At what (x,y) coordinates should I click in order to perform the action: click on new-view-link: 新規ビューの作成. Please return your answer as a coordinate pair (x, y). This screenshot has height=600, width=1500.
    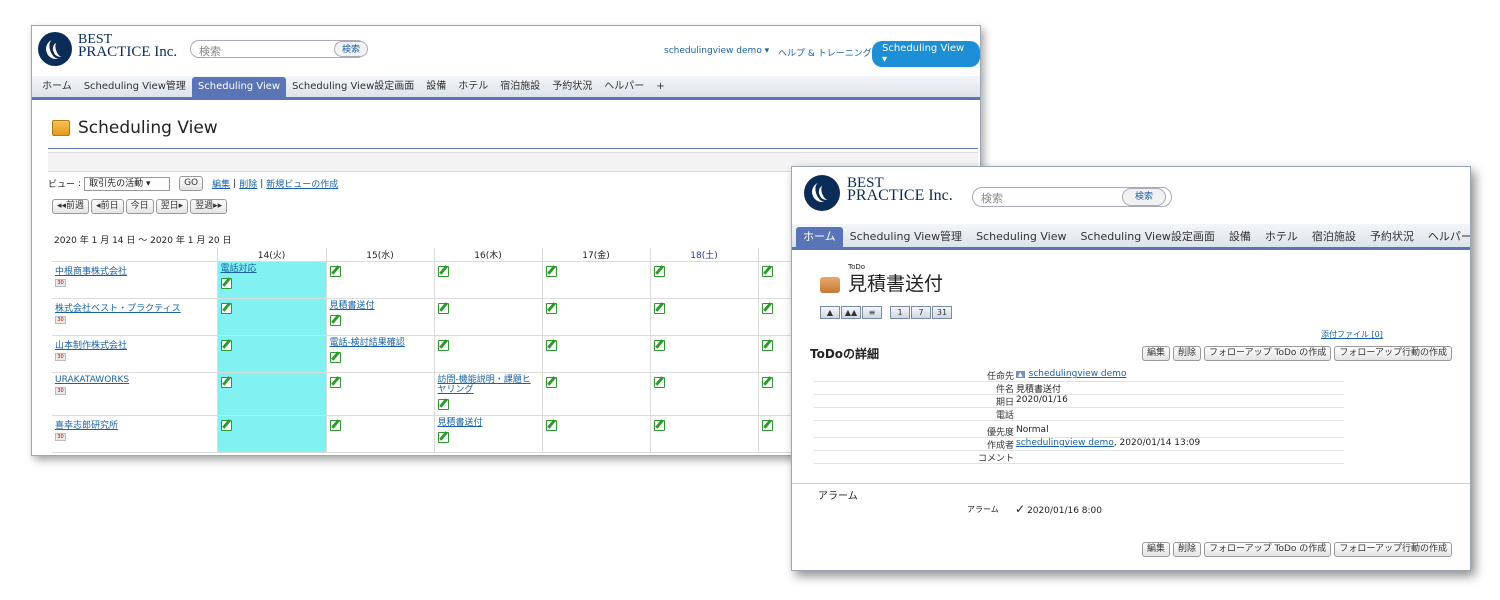
    Looking at the image, I should click on (302, 183).